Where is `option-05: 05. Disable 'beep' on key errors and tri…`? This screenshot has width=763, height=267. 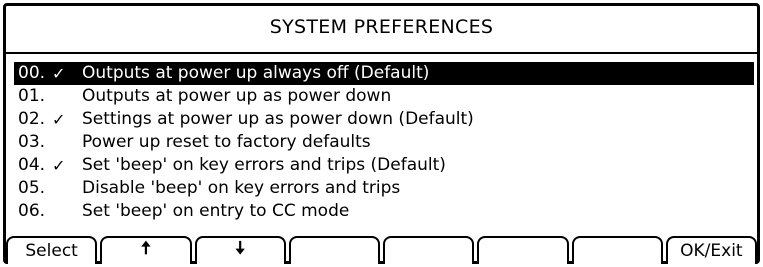
option-05: 05. Disable 'beep' on key errors and tri… is located at coordinates (384, 188).